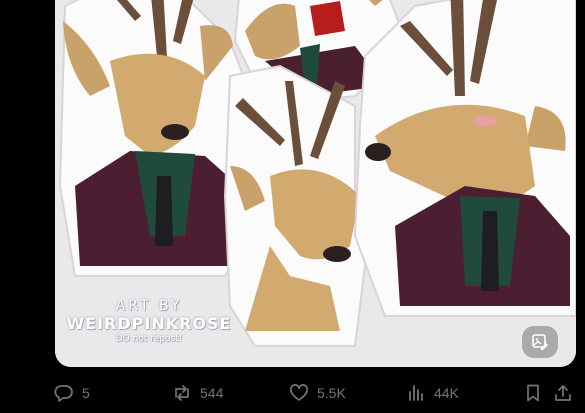 The height and width of the screenshot is (413, 585). Describe the element at coordinates (432, 393) in the screenshot. I see `views-button: 44K` at that location.